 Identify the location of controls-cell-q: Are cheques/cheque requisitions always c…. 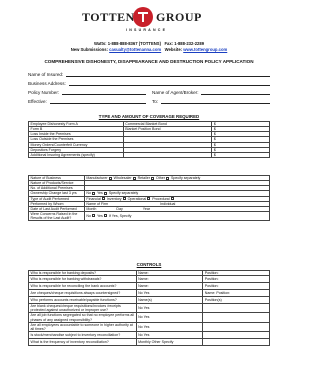
(82, 293).